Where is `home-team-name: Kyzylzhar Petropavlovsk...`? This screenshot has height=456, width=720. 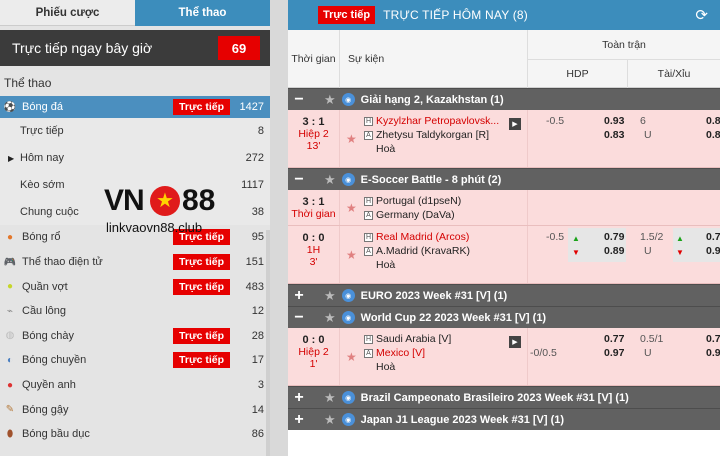 home-team-name: Kyzylzhar Petropavlovsk... is located at coordinates (438, 121).